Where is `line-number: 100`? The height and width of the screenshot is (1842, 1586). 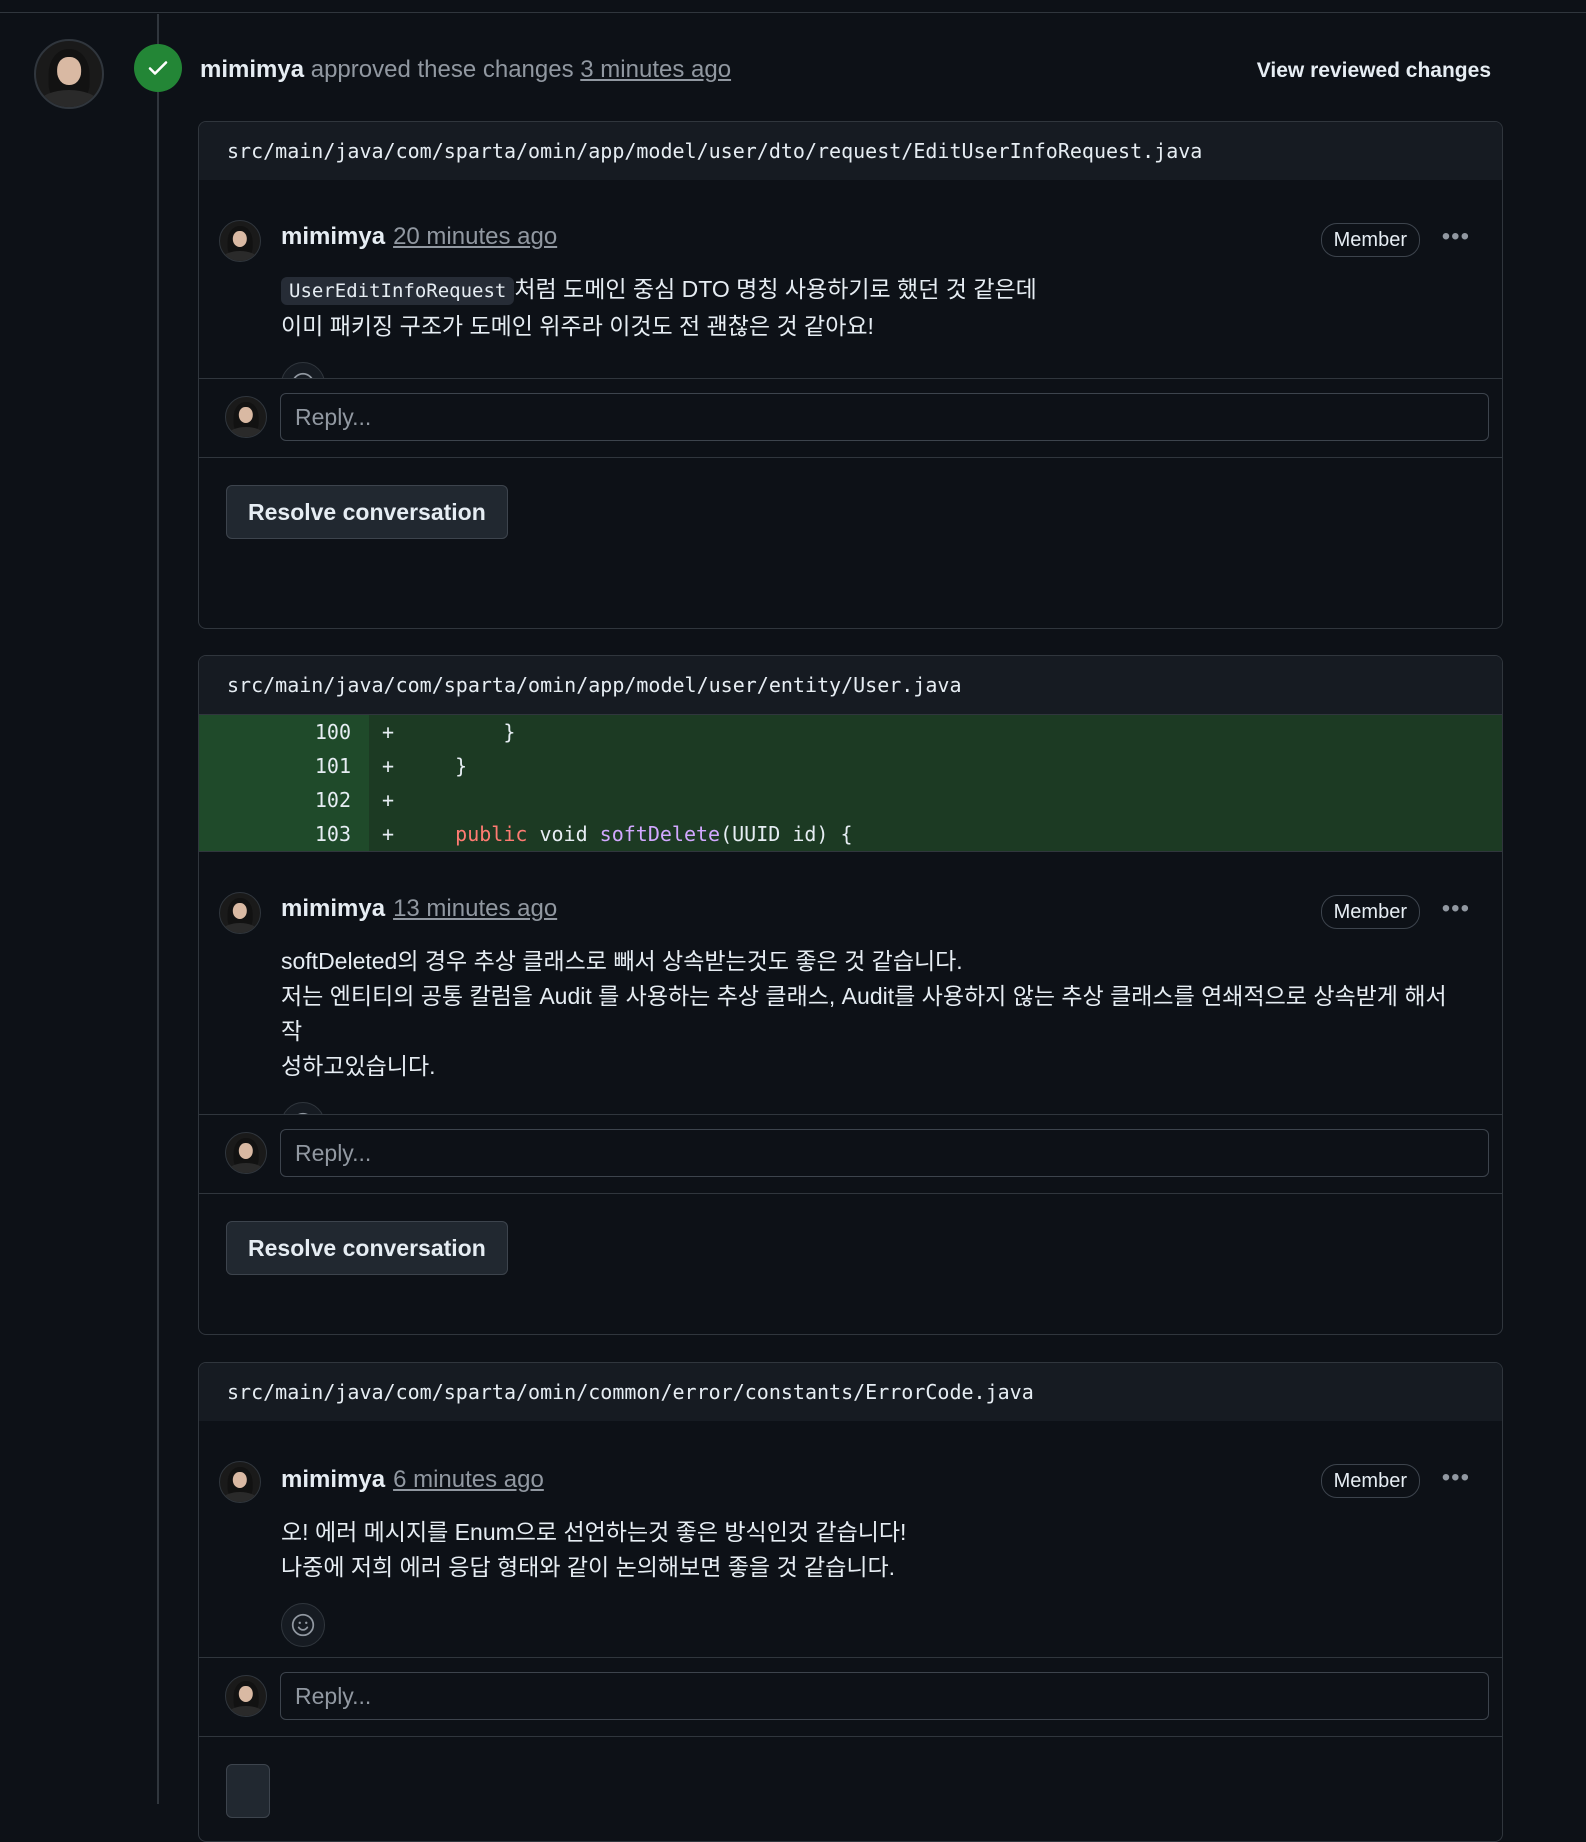
line-number: 100 is located at coordinates (284, 732).